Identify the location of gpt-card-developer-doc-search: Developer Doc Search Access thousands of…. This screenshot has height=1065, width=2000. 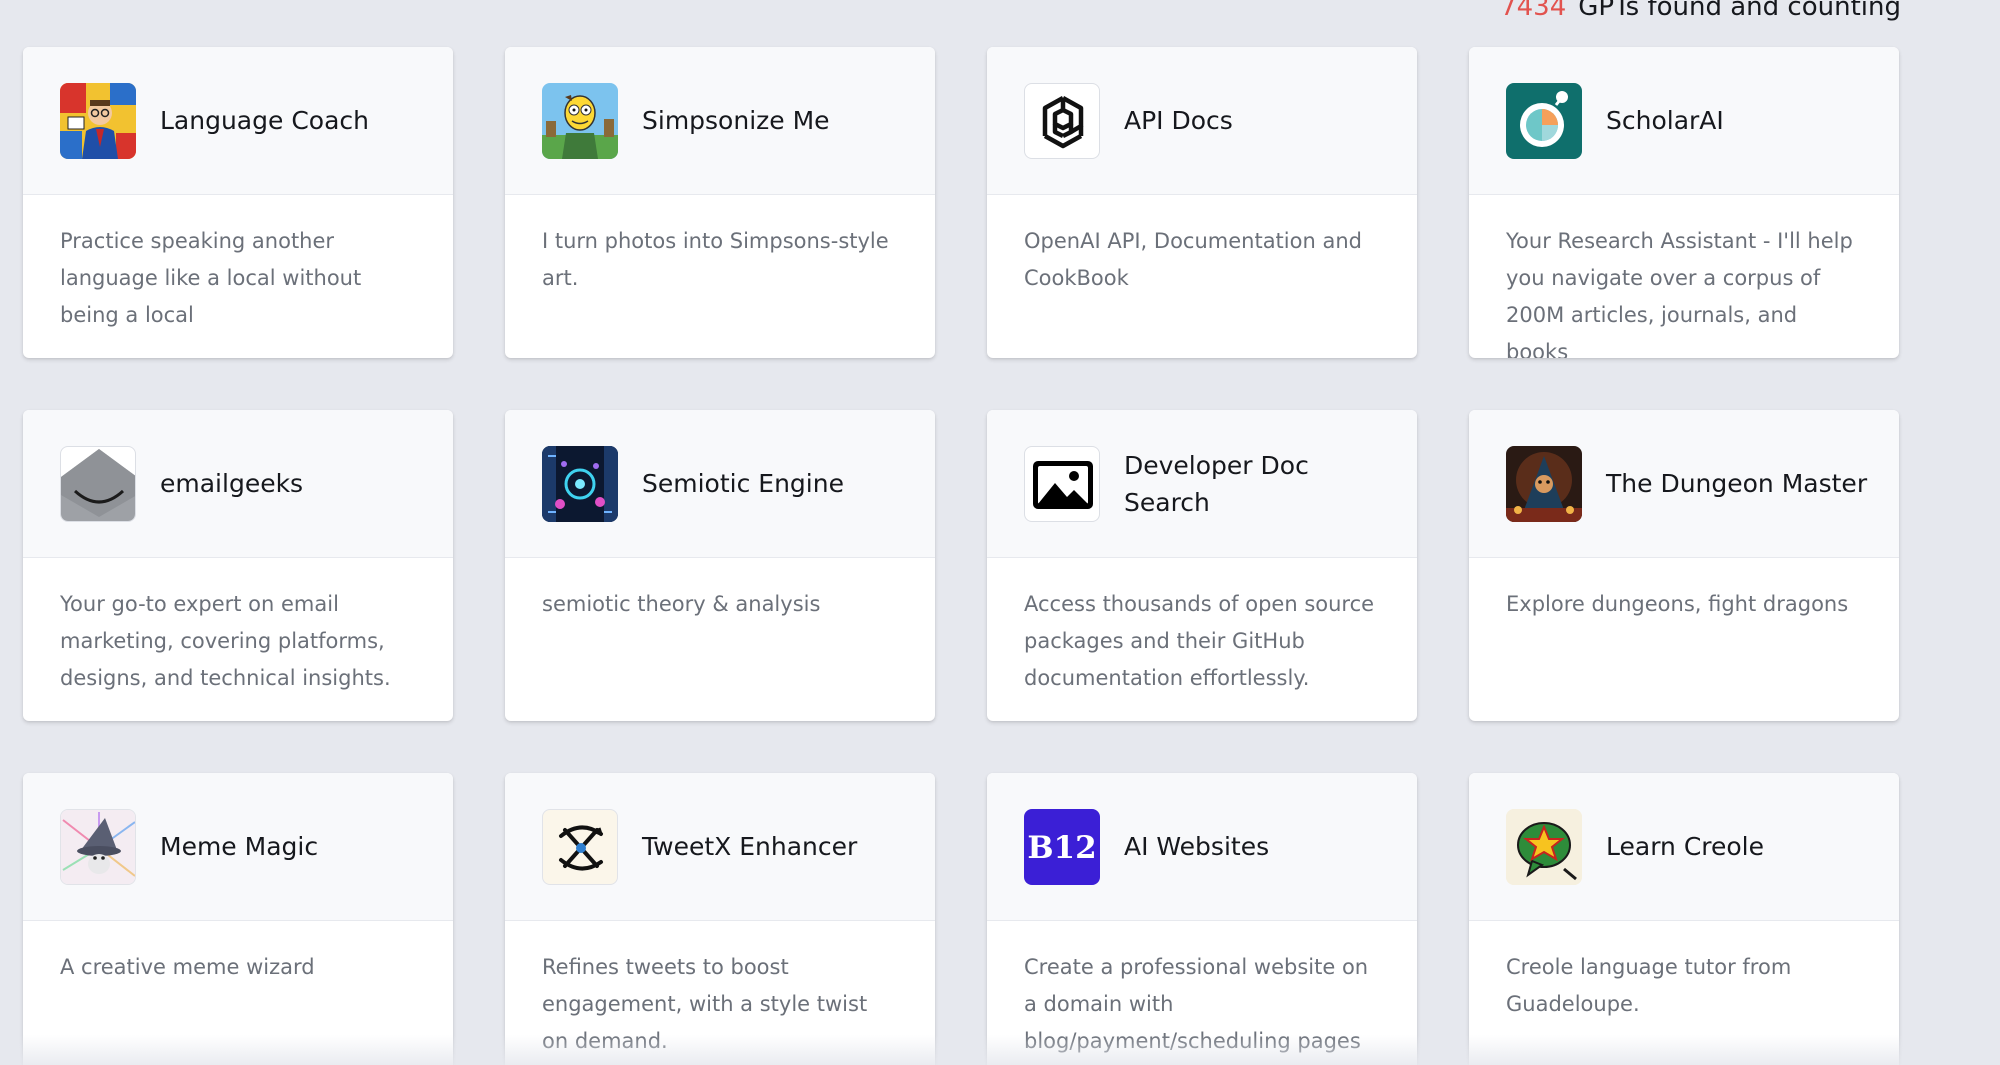
(1202, 565).